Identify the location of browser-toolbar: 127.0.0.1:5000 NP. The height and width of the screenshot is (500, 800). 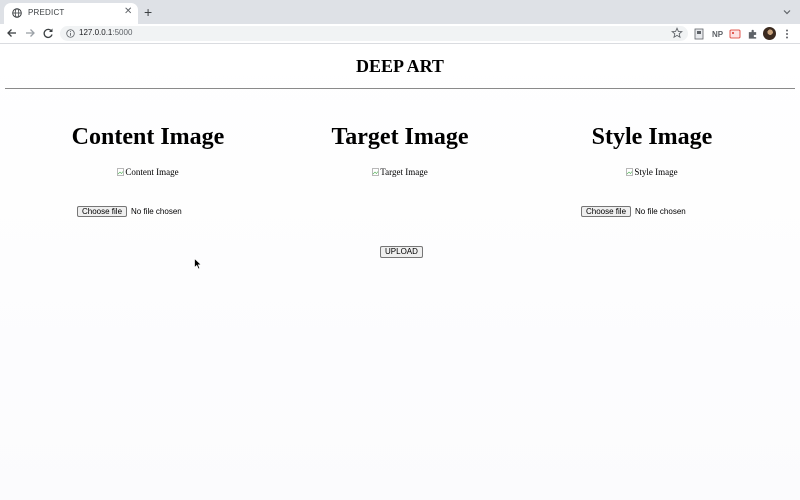
(400, 34).